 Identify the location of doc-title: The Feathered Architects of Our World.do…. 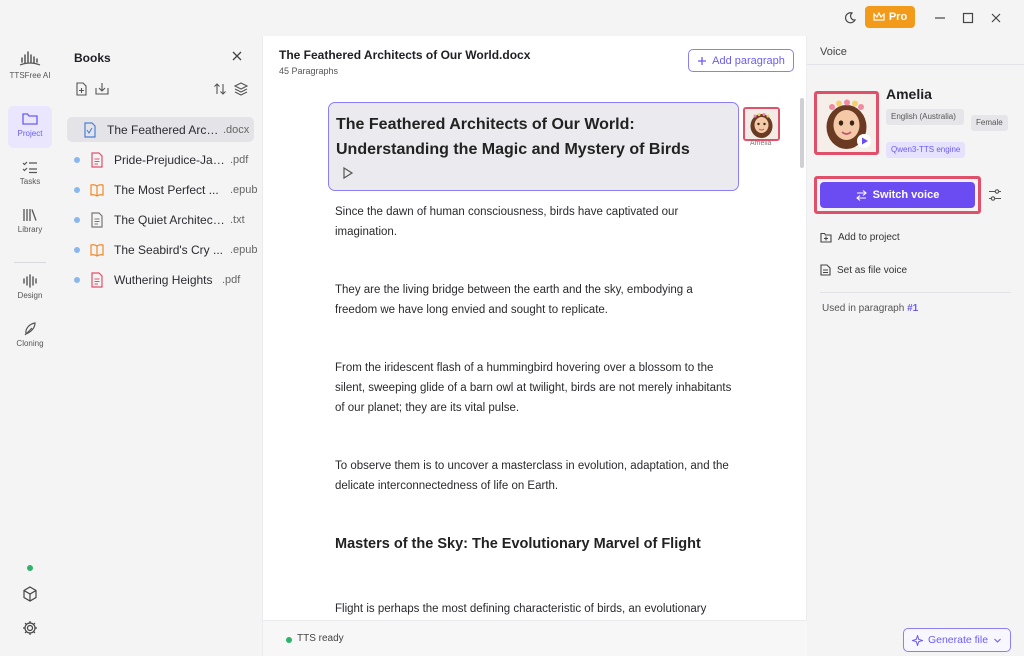
(405, 55).